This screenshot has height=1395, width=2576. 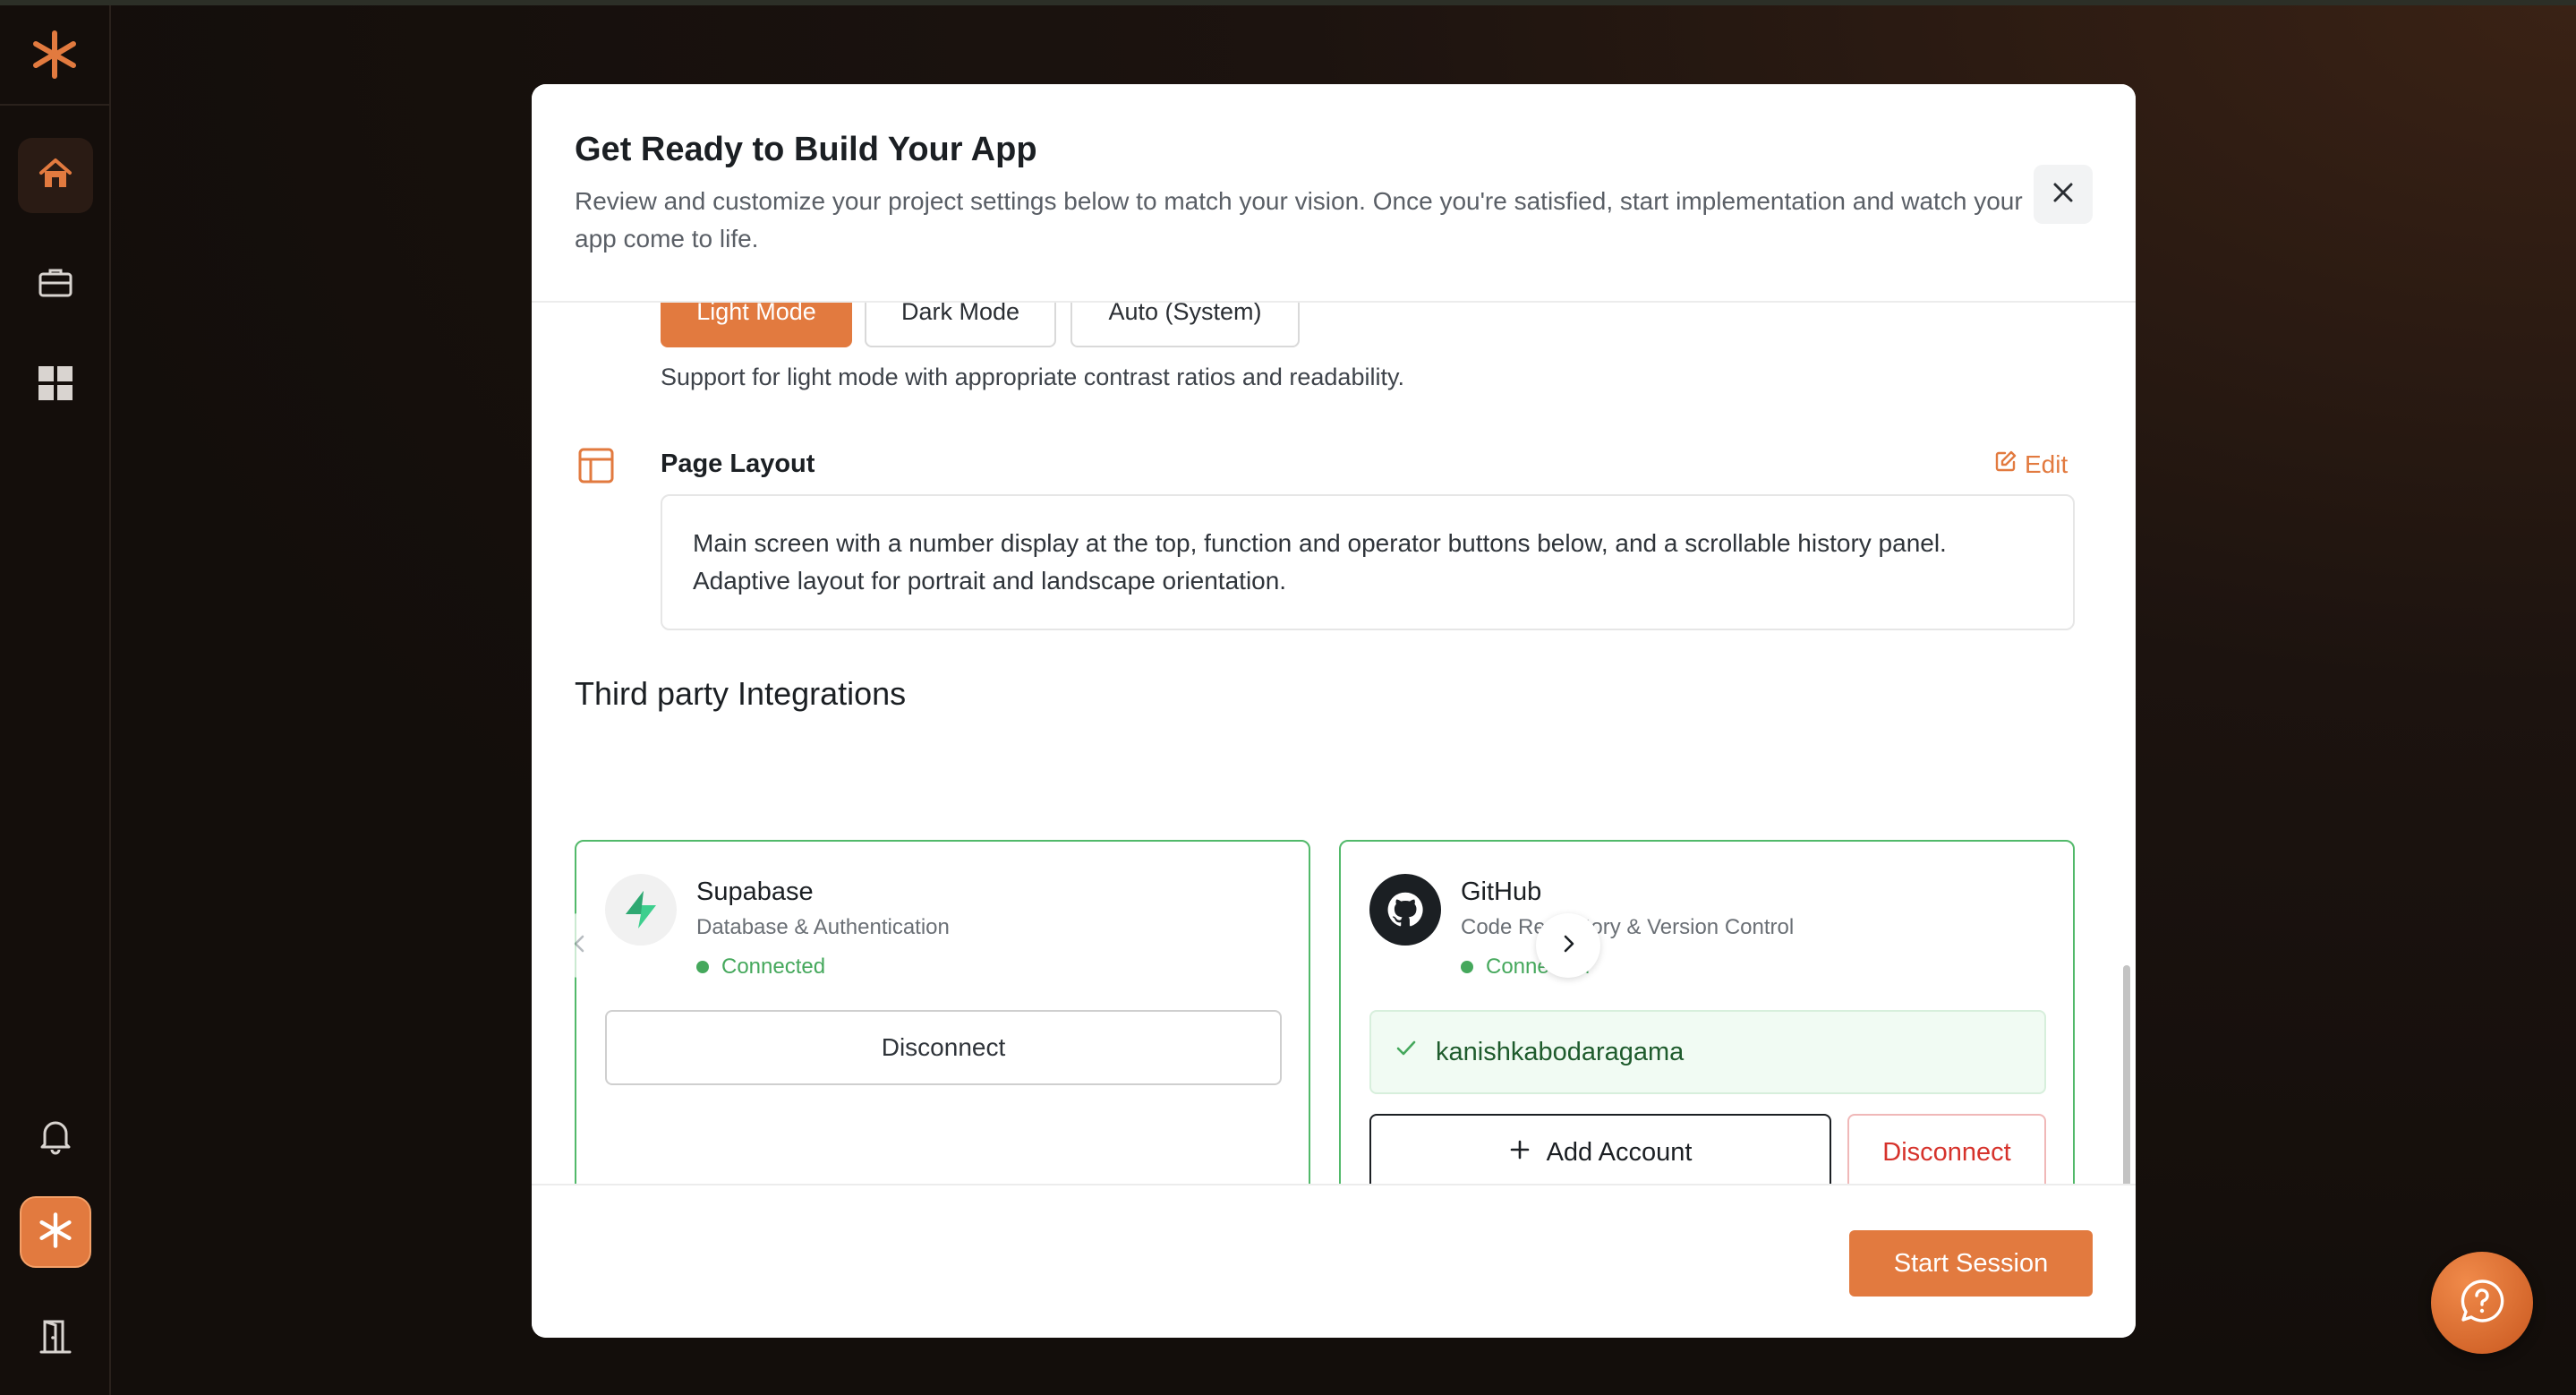 I want to click on theme-option-light: Light Mode, so click(x=756, y=325).